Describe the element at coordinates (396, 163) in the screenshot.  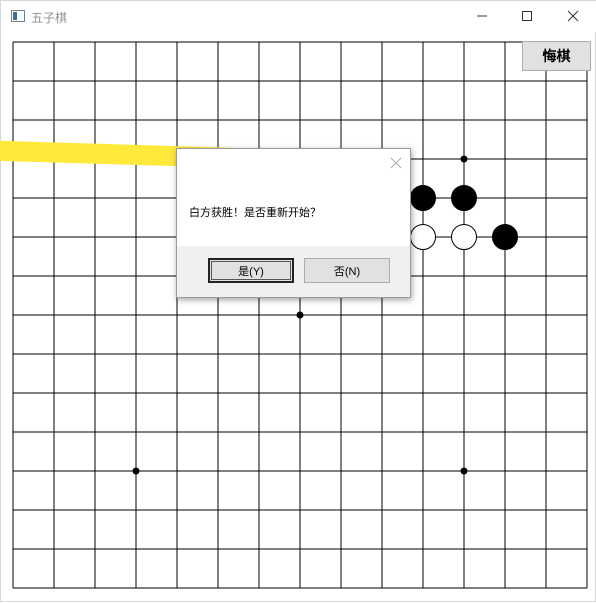
I see `dialog-close-icon` at that location.